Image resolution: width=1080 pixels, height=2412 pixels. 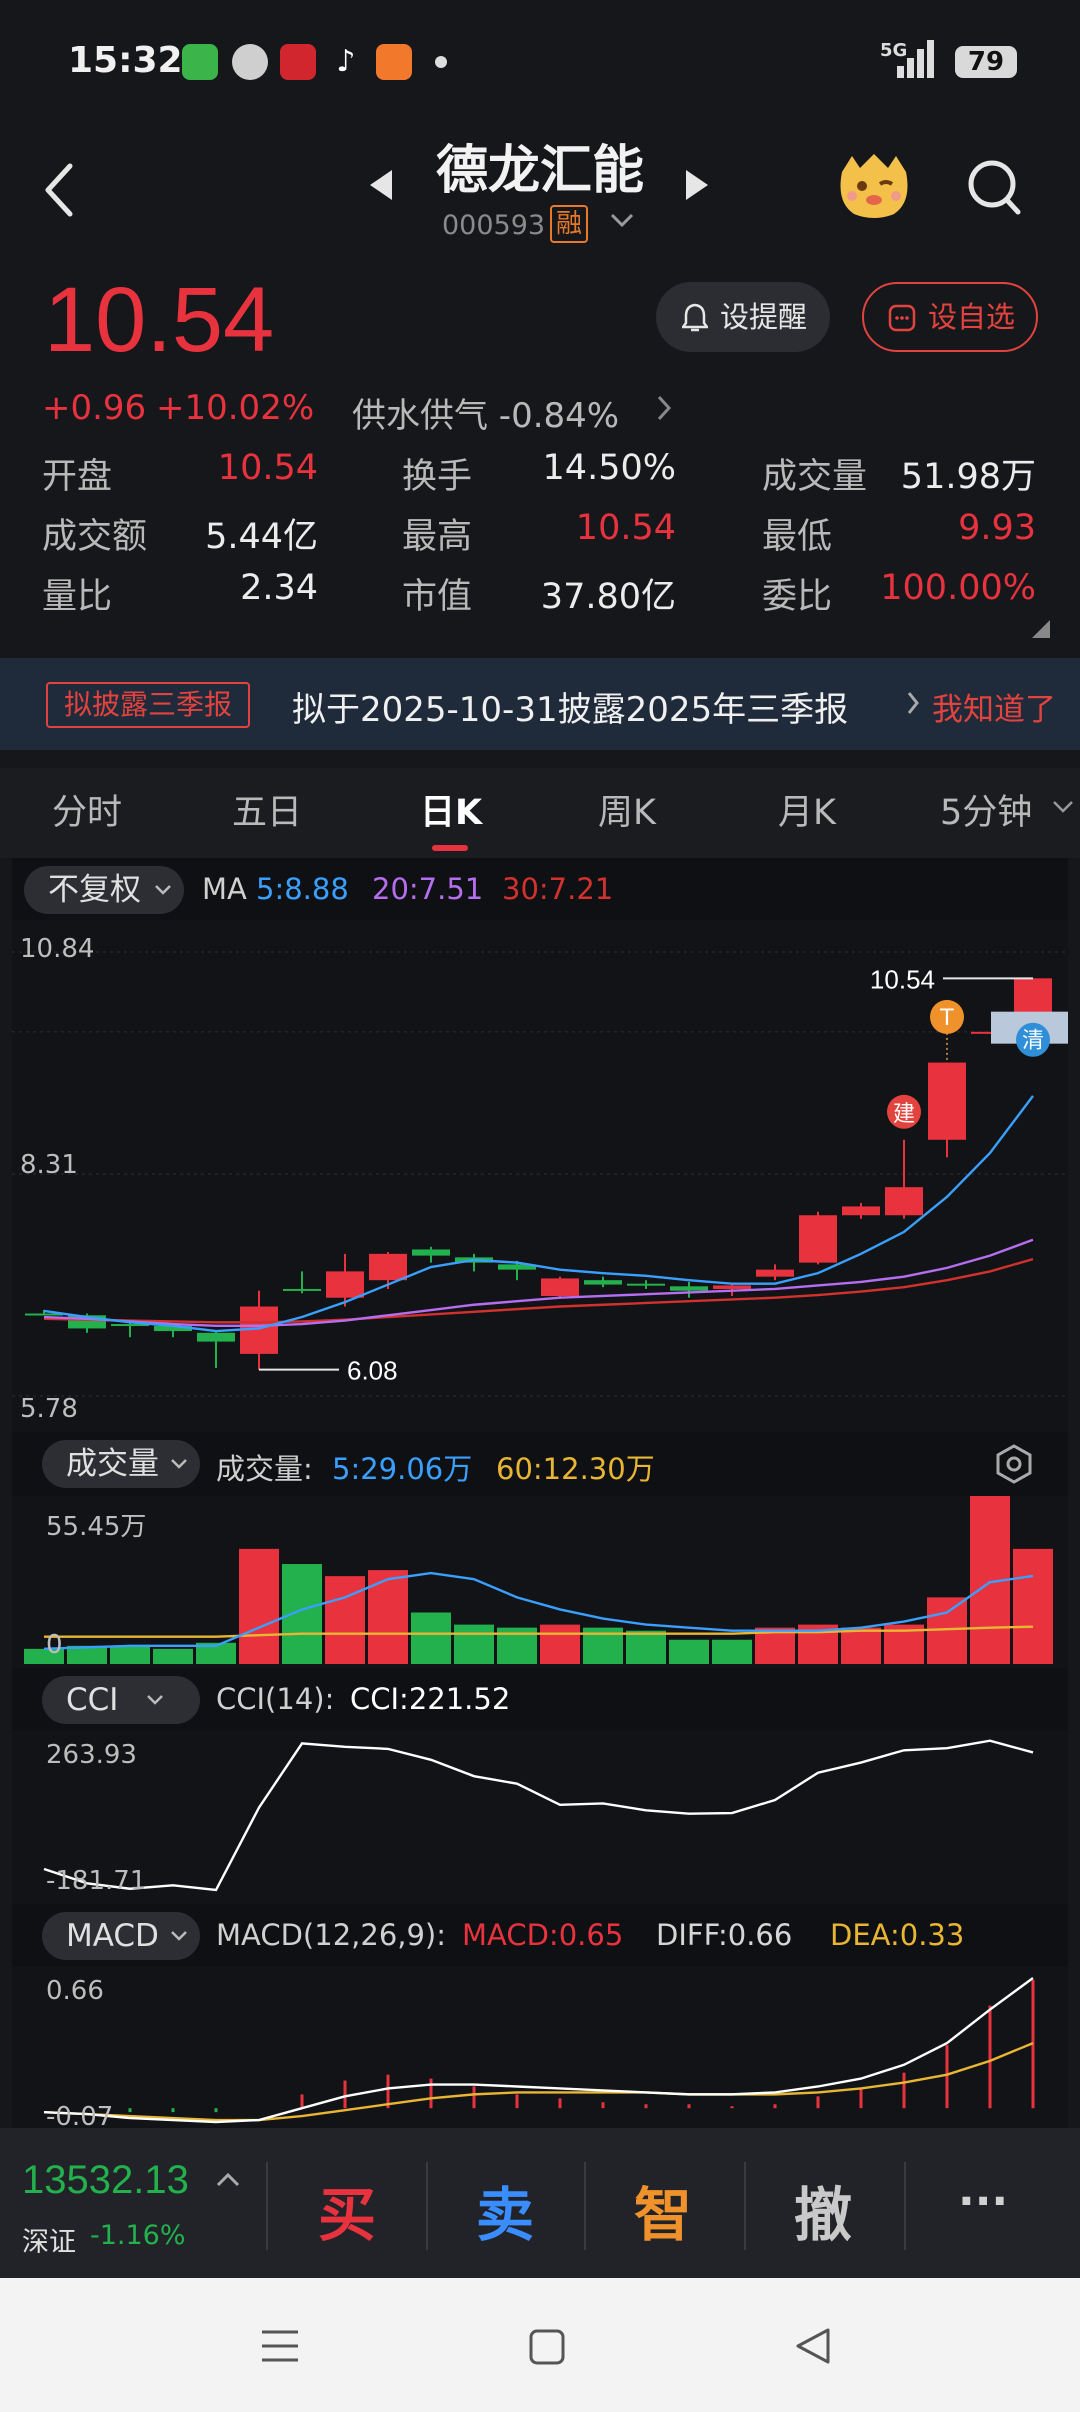 I want to click on stat-label-low: 最低, so click(x=797, y=537).